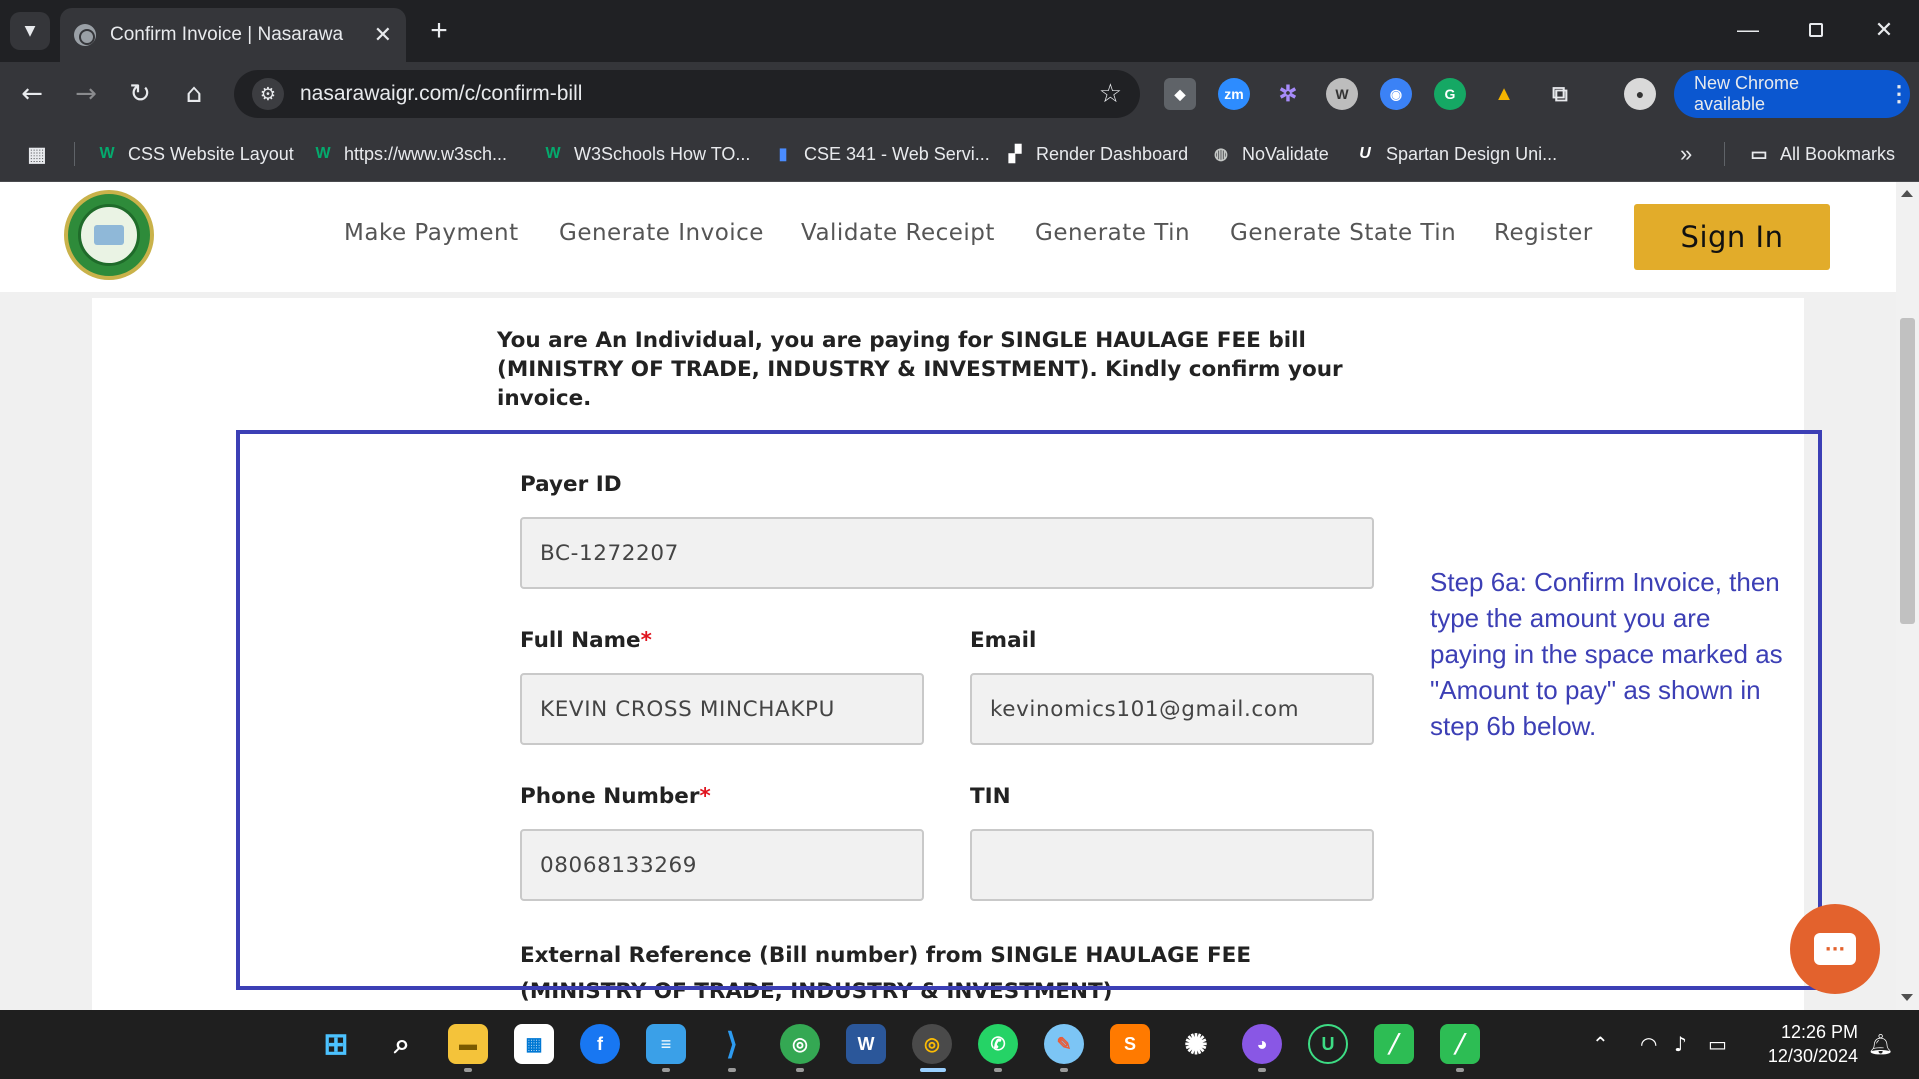  I want to click on chrome-icon: ◎, so click(932, 1044).